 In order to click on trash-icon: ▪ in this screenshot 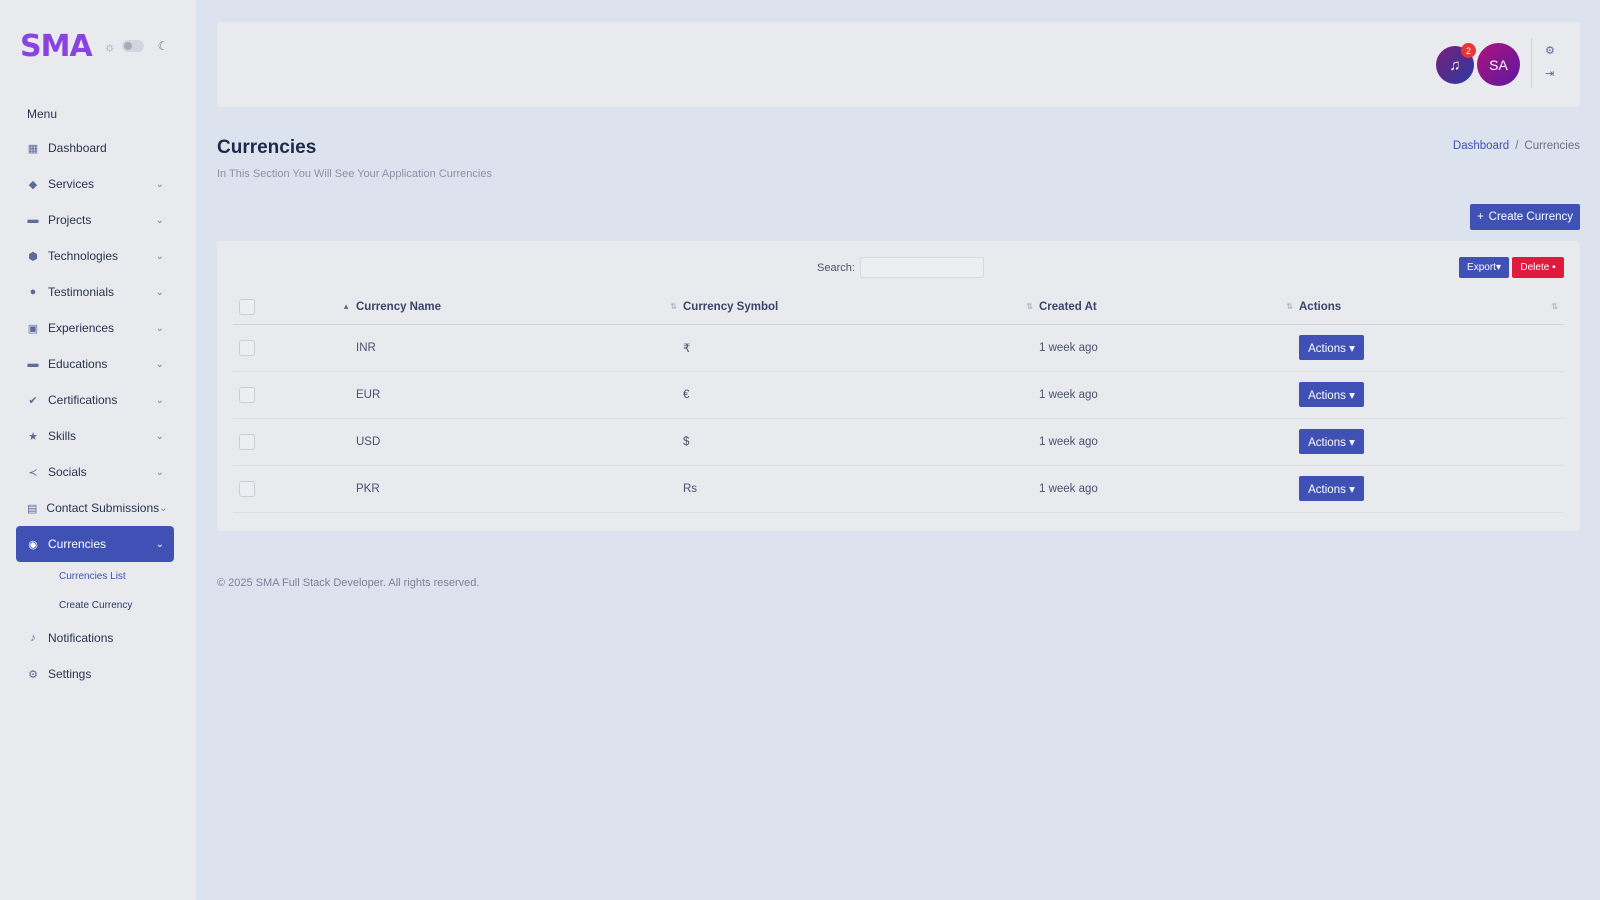, I will do `click(1554, 267)`.